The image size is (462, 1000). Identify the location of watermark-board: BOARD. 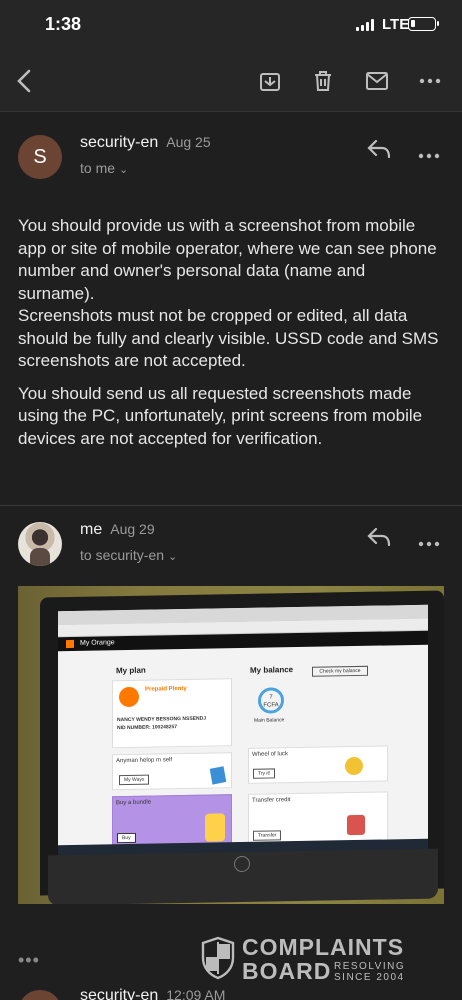
(287, 971).